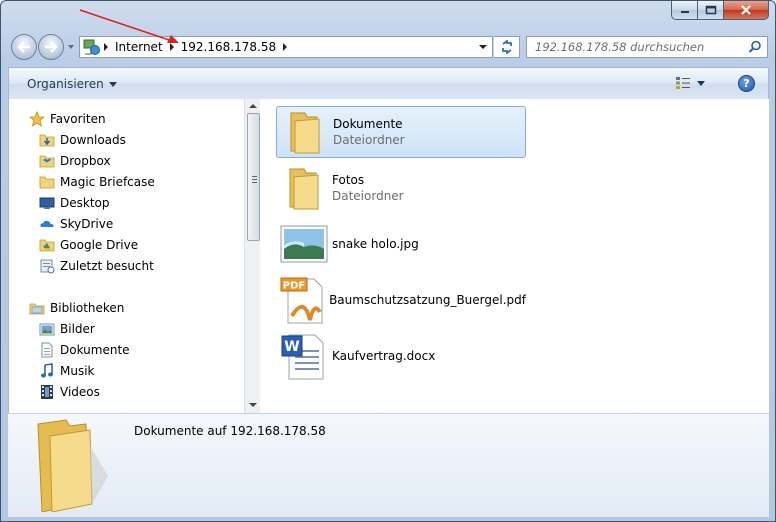 The image size is (776, 522). I want to click on sidebar-item-label: Bilder, so click(77, 329).